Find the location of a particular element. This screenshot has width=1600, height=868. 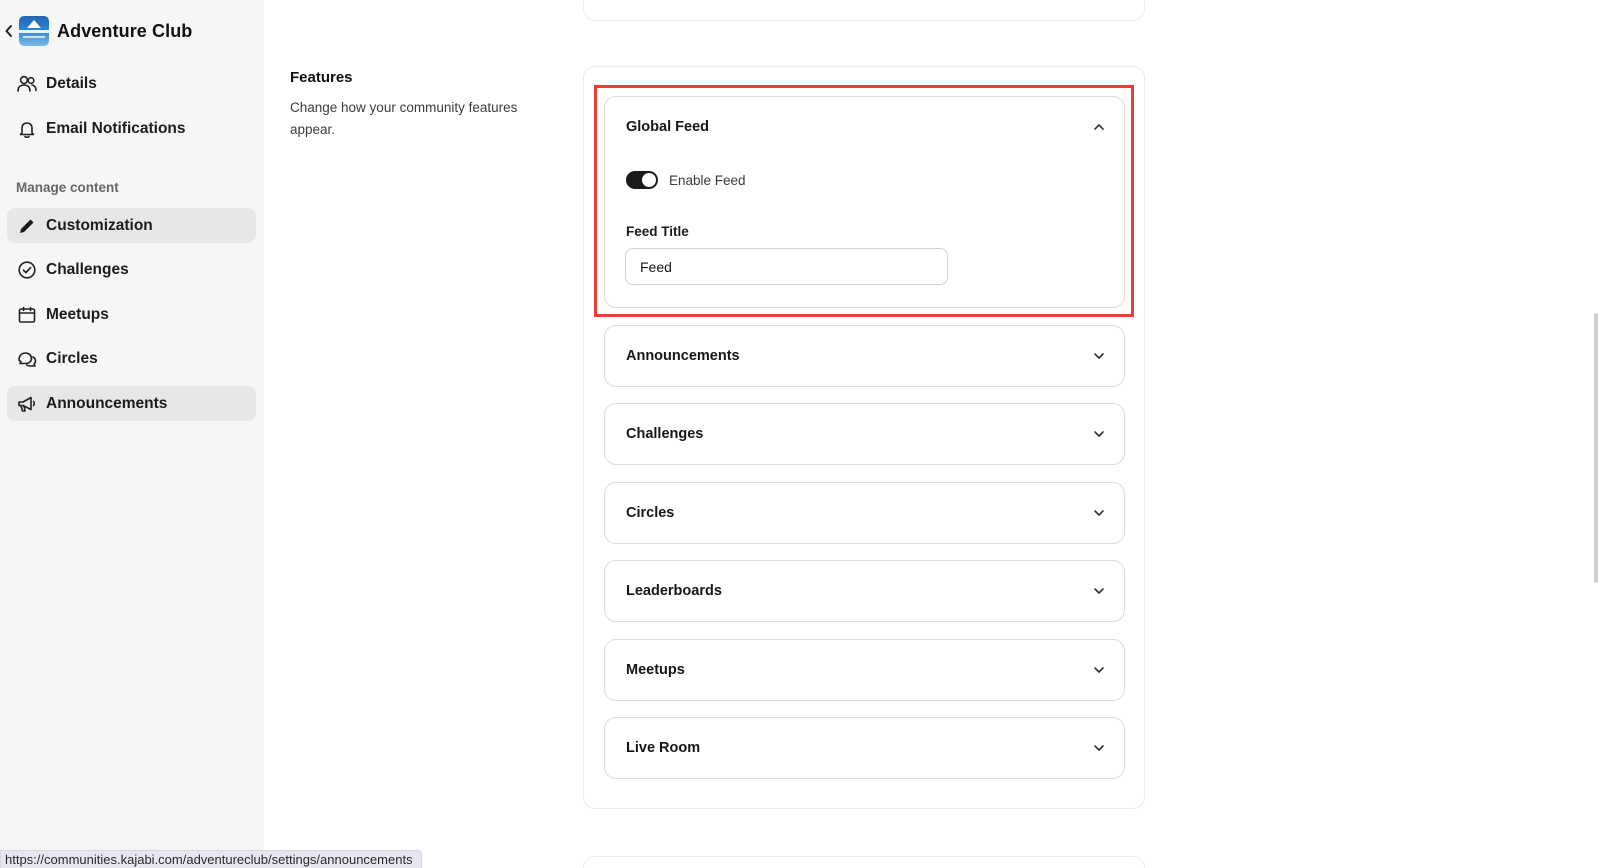

accordion-header-meetups: Meetups is located at coordinates (864, 670).